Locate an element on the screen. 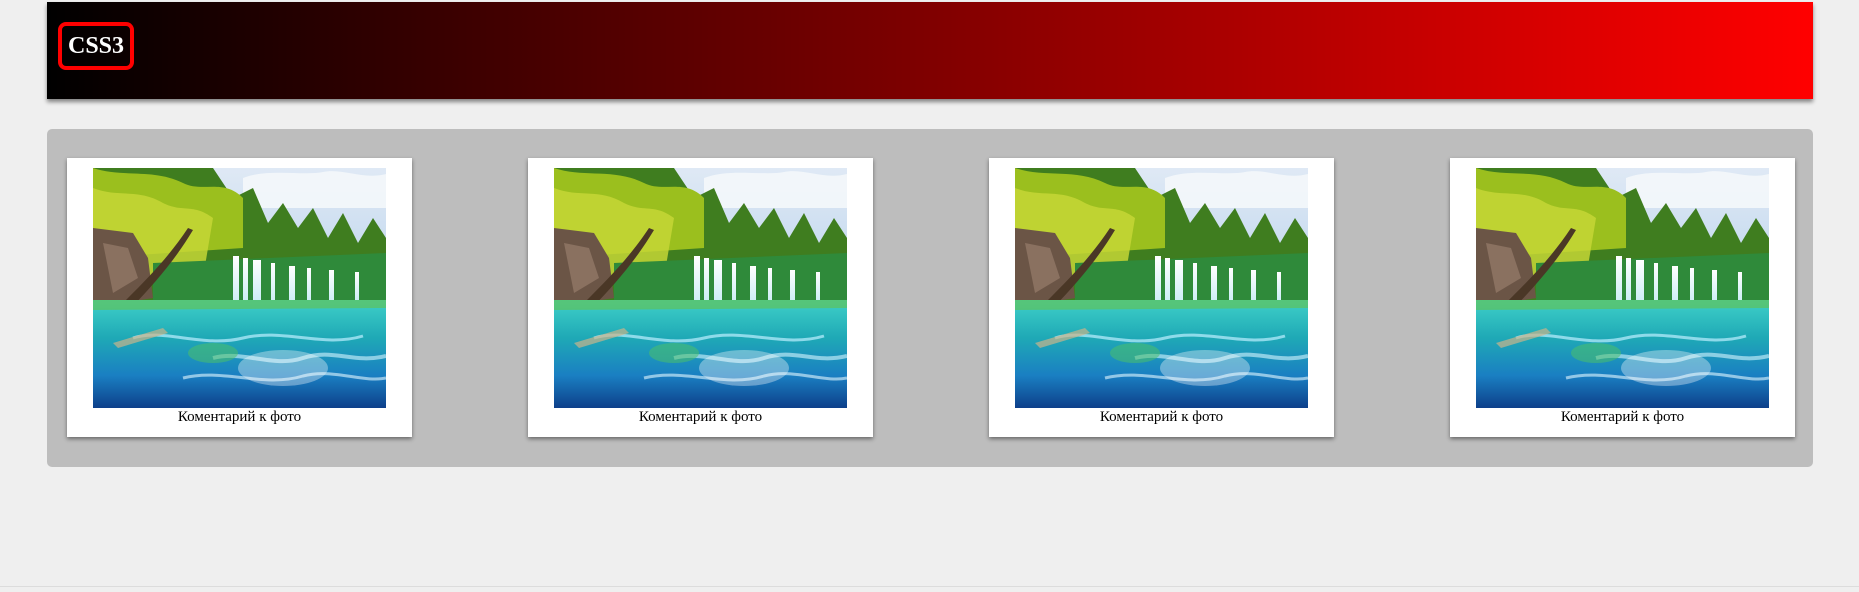 This screenshot has height=592, width=1859. logo-text: CSS3 is located at coordinates (96, 46).